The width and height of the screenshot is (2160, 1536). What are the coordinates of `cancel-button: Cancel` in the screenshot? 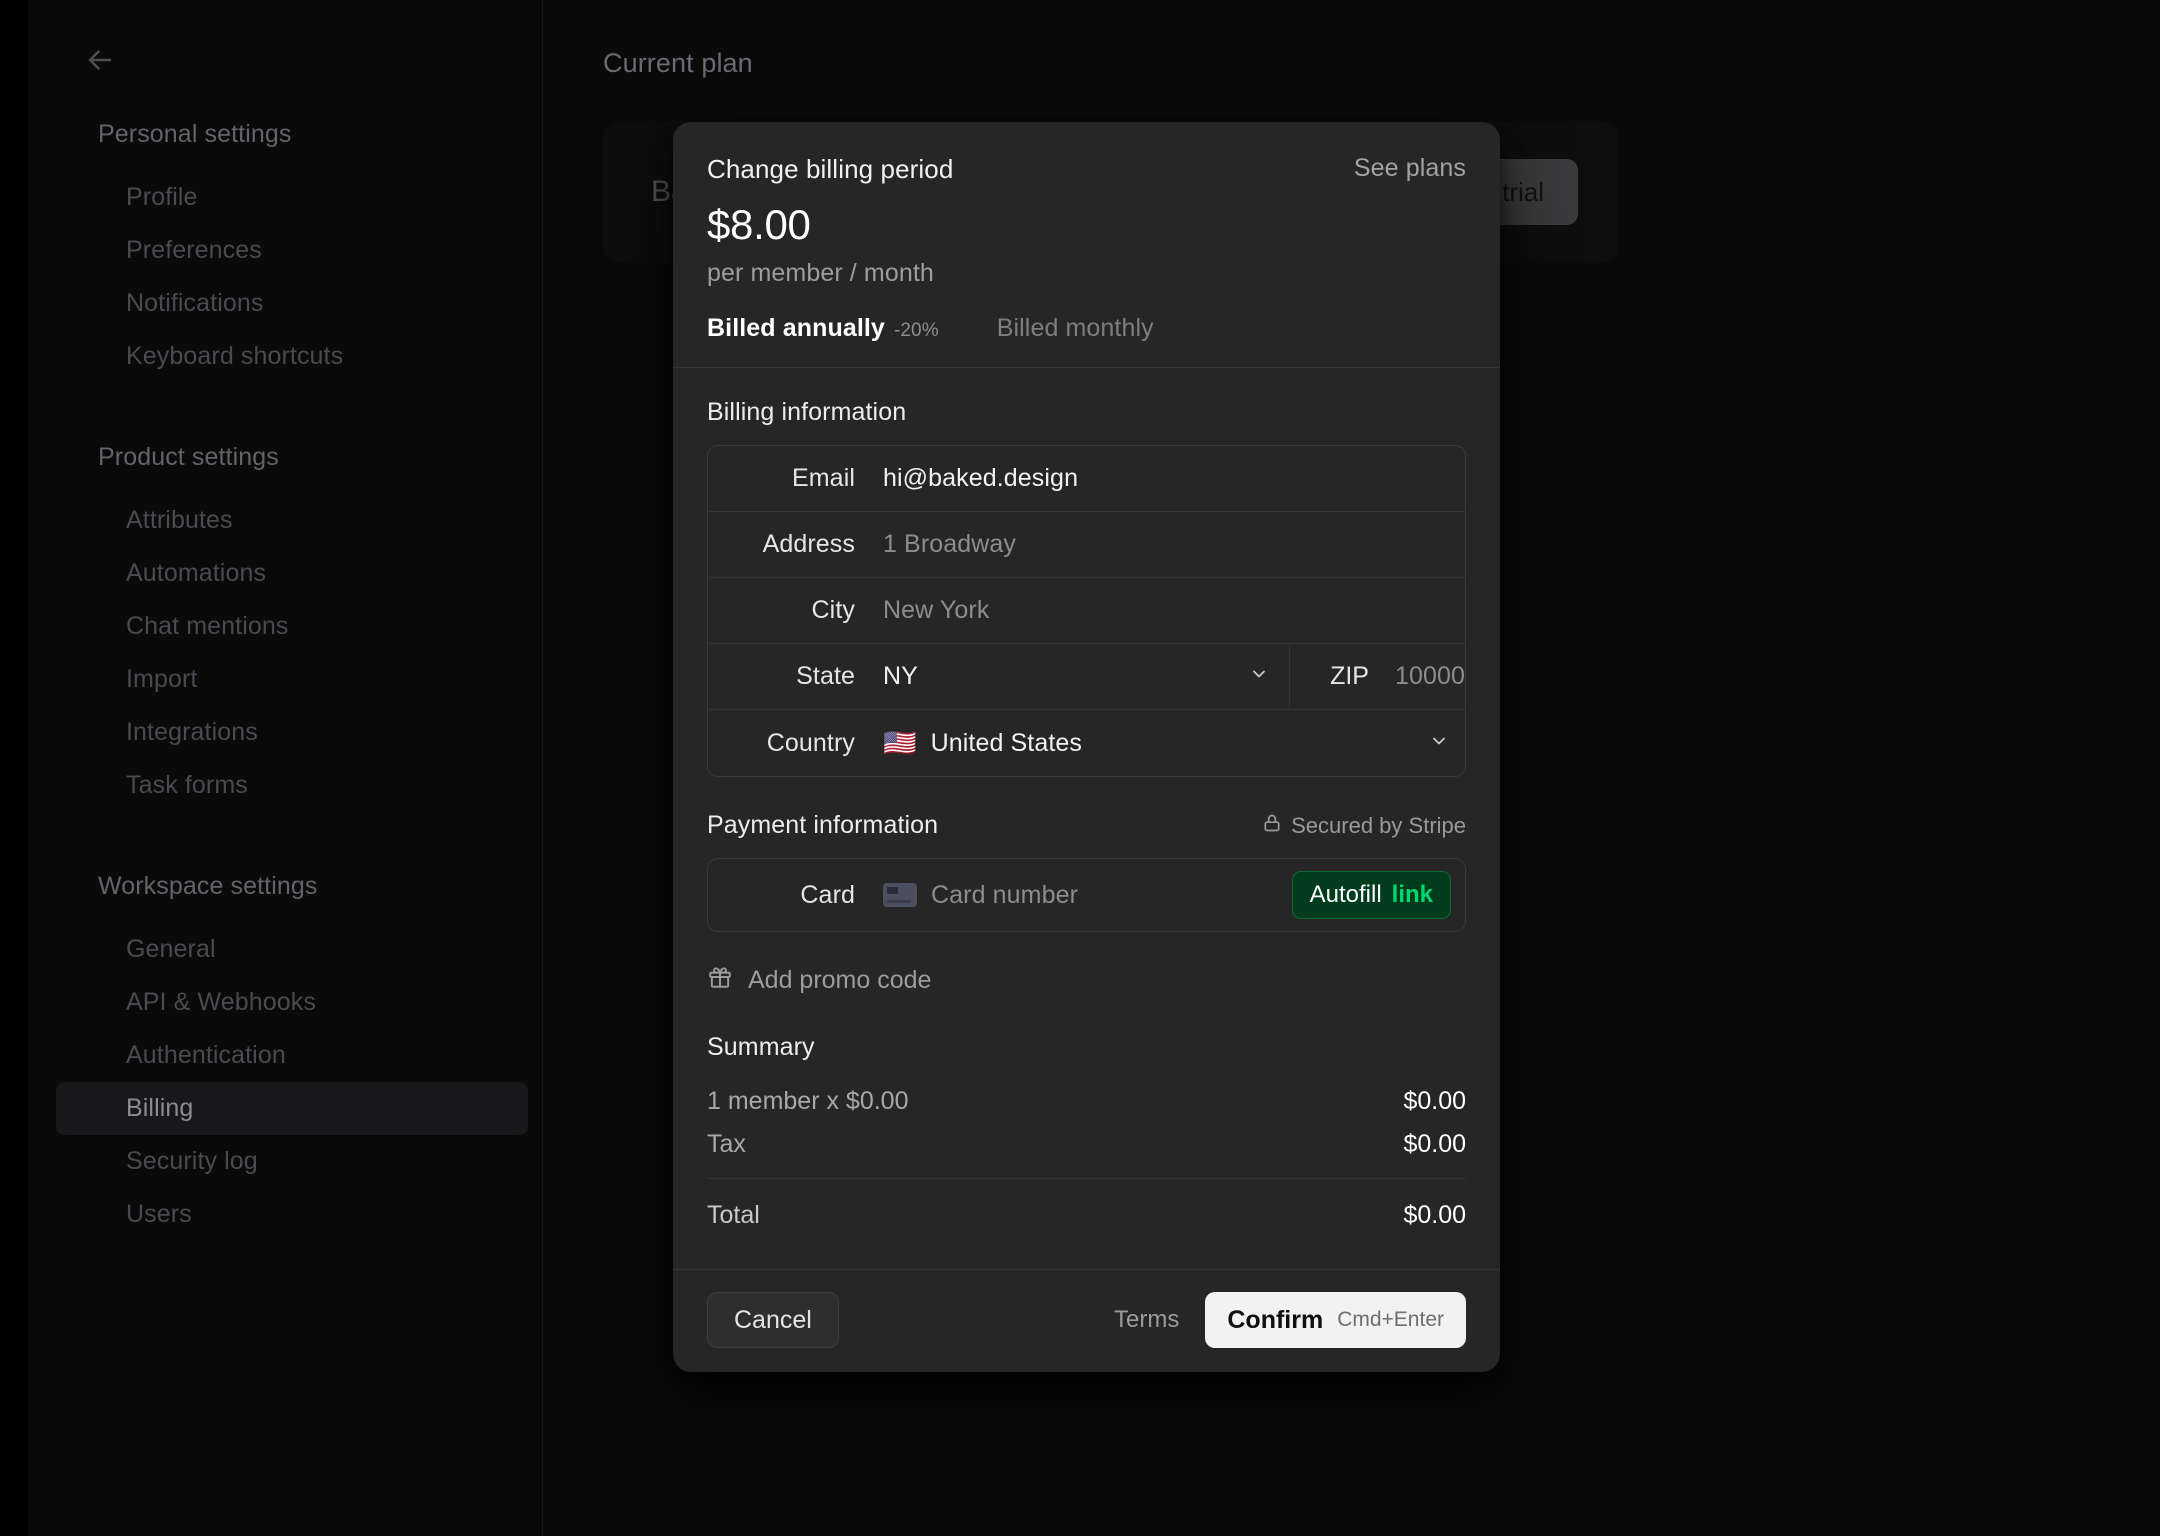 It's located at (773, 1320).